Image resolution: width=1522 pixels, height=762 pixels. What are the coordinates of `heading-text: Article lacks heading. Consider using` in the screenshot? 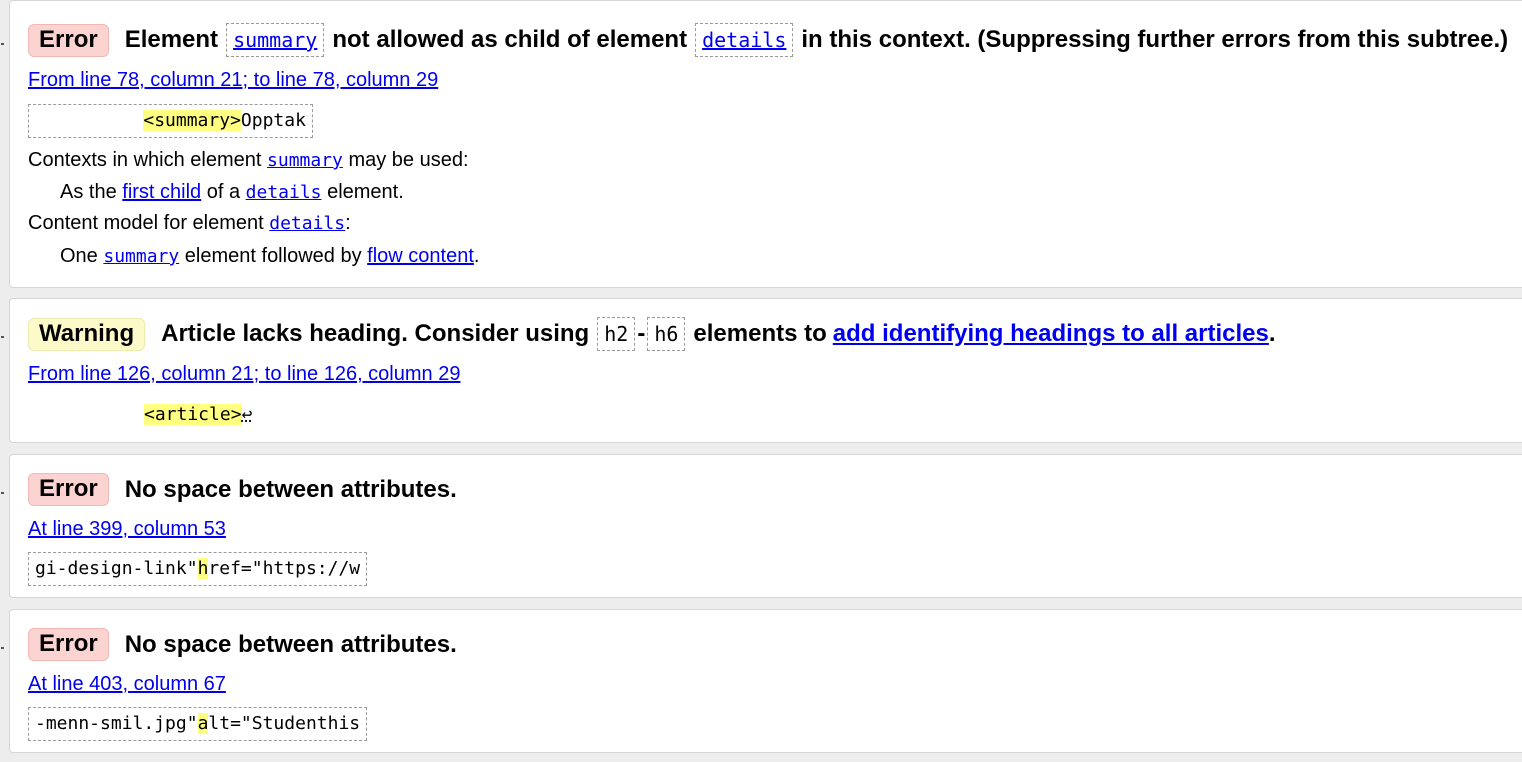 It's located at (375, 333).